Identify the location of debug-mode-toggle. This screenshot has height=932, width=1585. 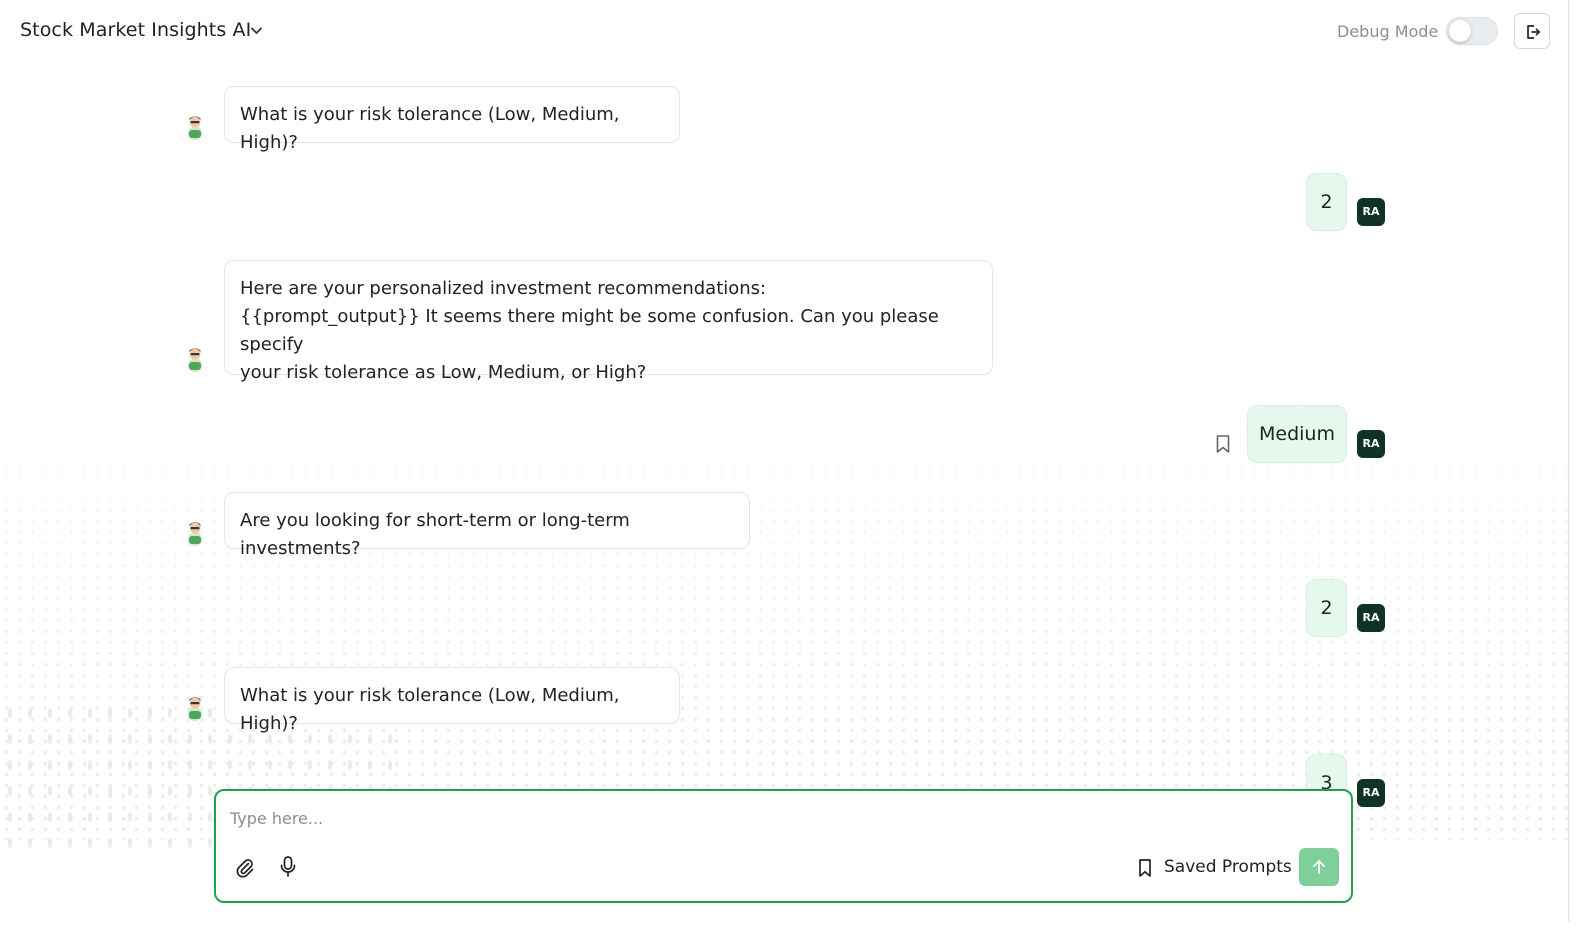
(1472, 31).